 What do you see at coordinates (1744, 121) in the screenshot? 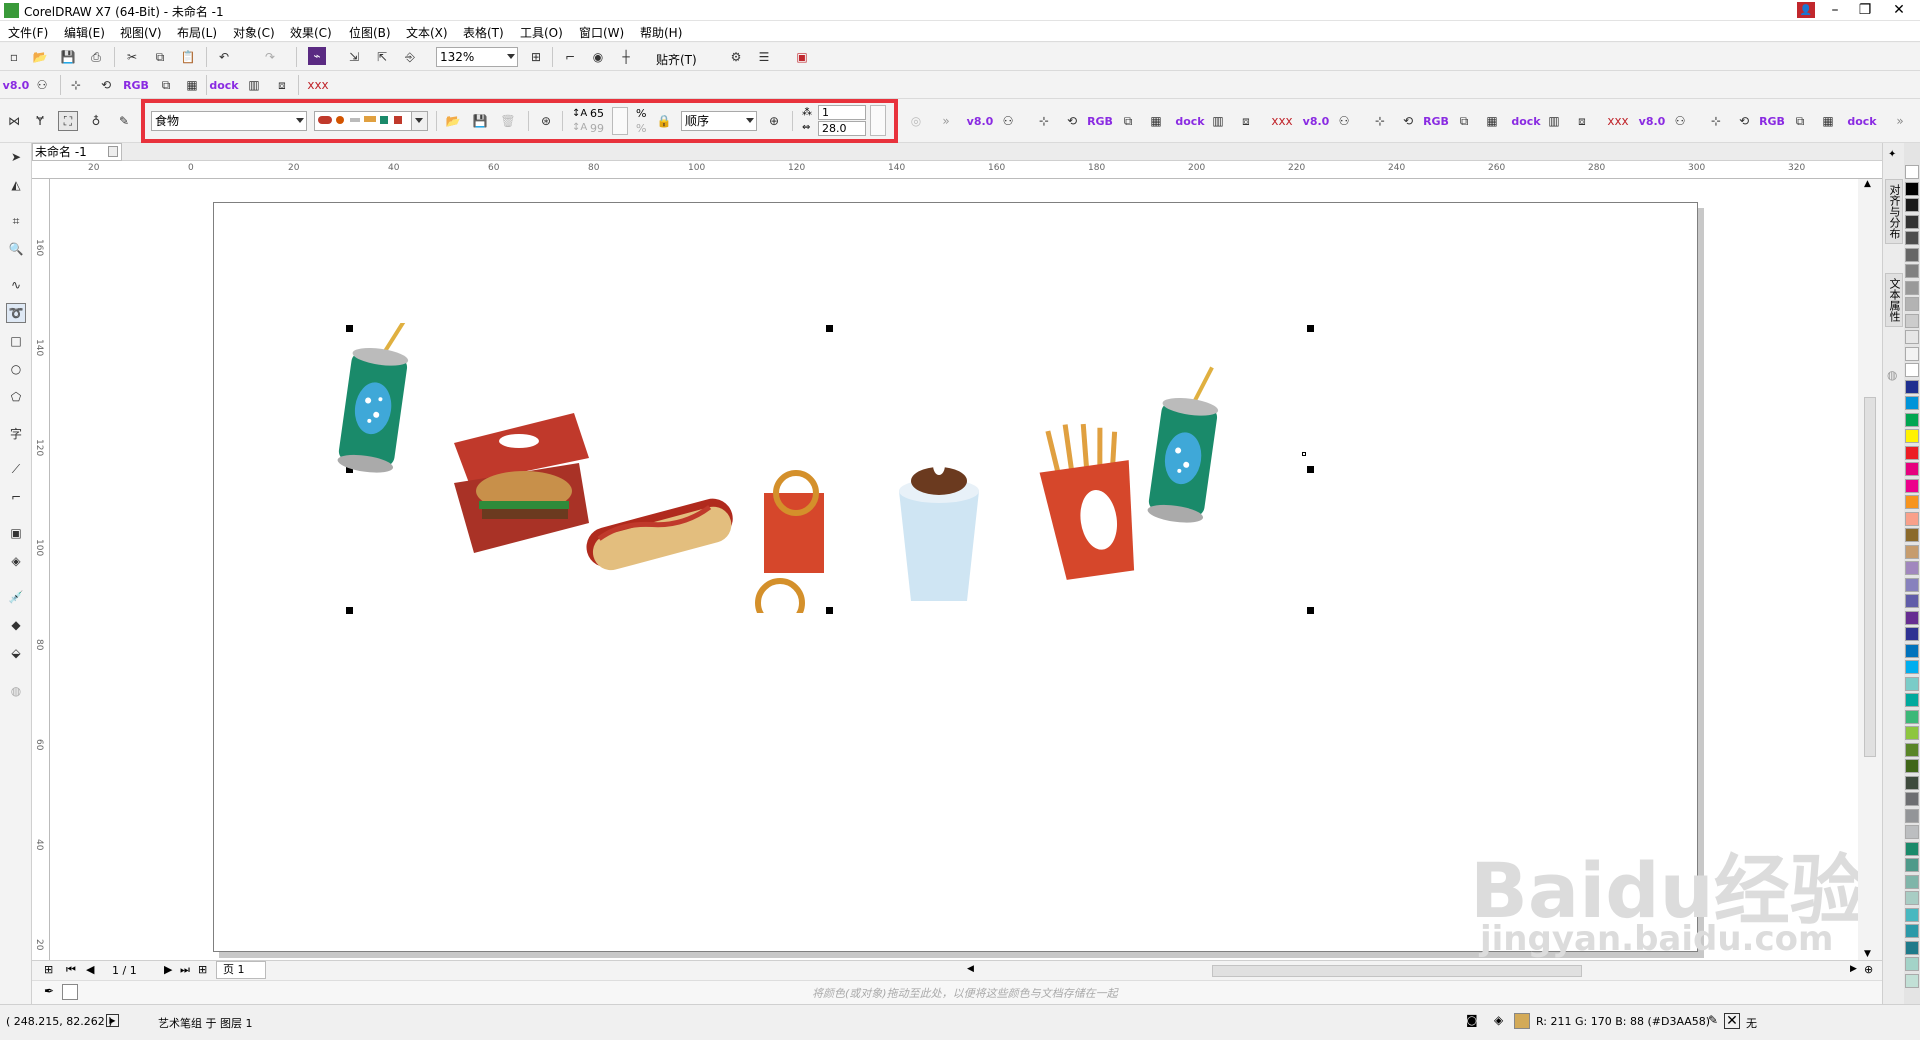
I see `plugin-transform-icon-4: ⟲` at bounding box center [1744, 121].